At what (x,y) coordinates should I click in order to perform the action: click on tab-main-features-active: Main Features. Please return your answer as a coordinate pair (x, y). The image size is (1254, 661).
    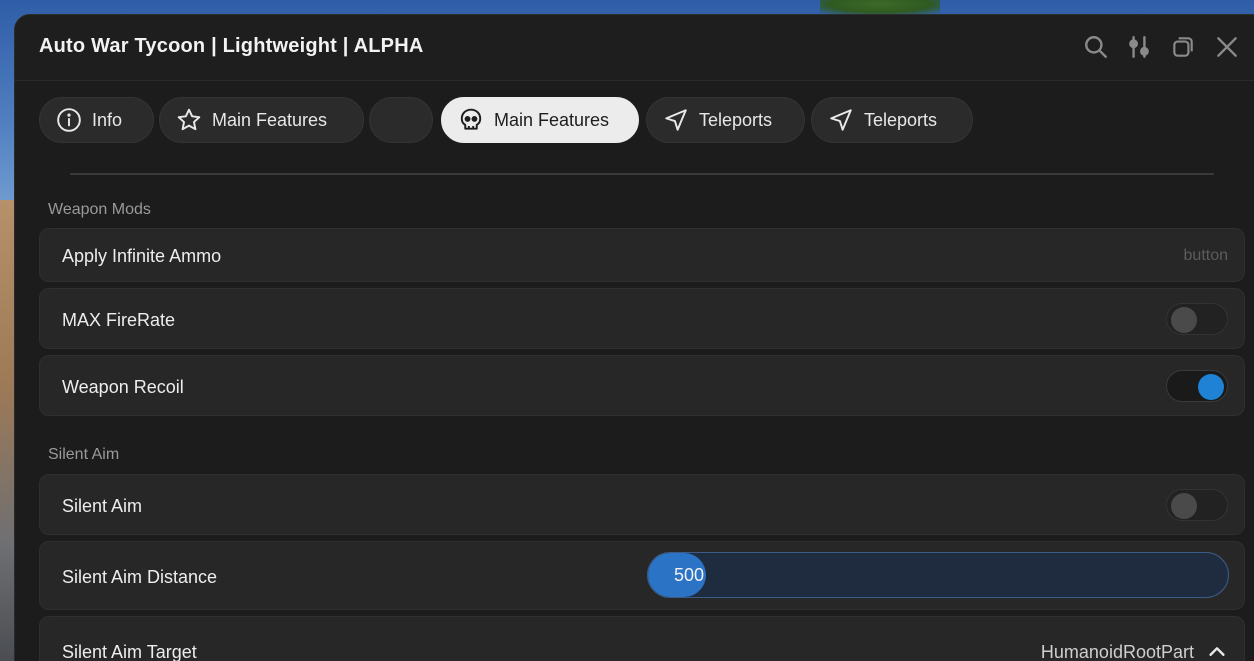
    Looking at the image, I should click on (540, 120).